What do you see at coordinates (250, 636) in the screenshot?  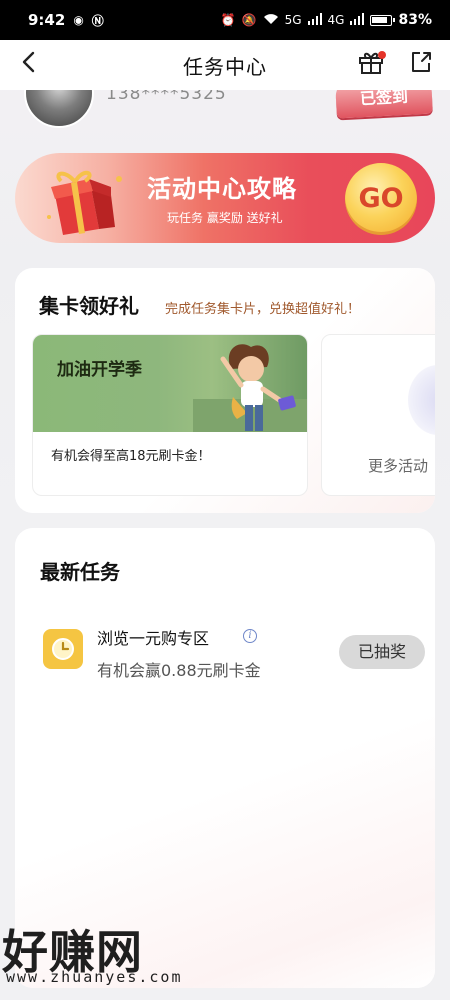 I see `info-icon: i` at bounding box center [250, 636].